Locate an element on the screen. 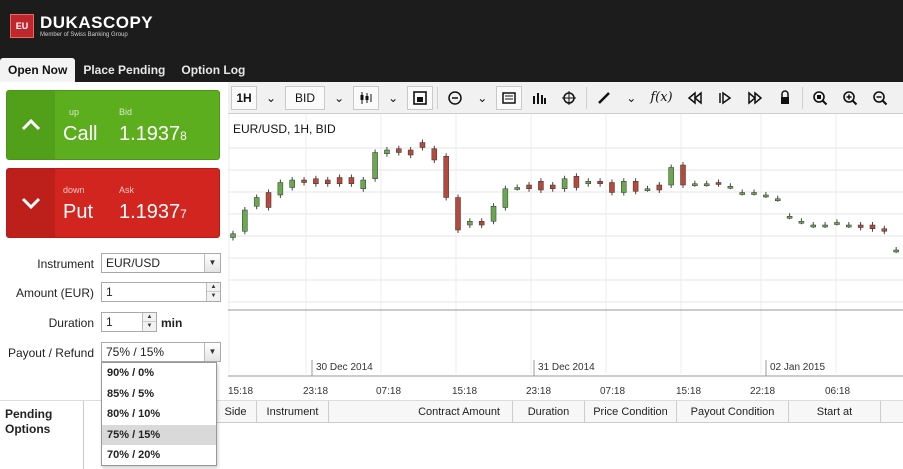 Image resolution: width=903 pixels, height=469 pixels. brand-tagline: Member of Swiss Banking Group is located at coordinates (84, 35).